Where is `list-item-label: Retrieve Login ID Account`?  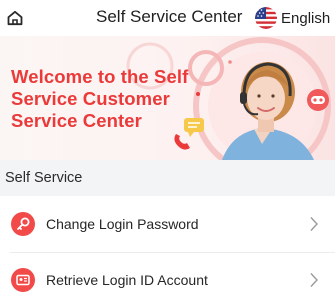
list-item-label: Retrieve Login ID Account is located at coordinates (127, 280).